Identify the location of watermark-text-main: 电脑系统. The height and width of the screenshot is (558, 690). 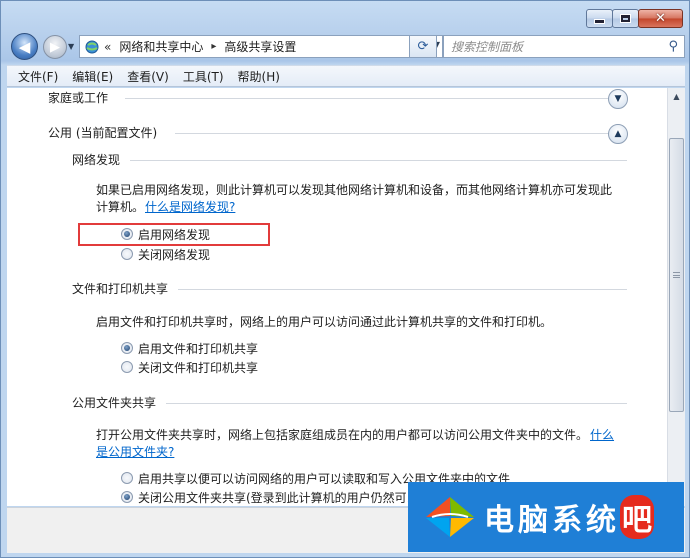
(552, 520).